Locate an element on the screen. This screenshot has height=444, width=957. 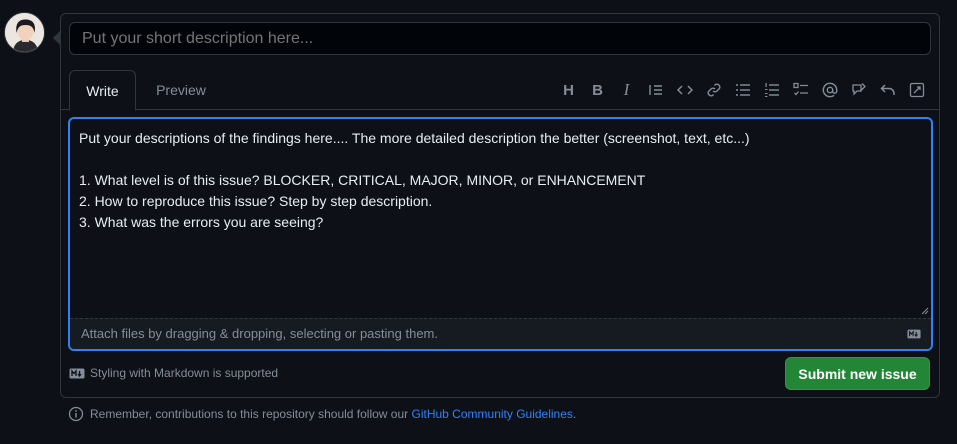
reference-icon is located at coordinates (858, 90).